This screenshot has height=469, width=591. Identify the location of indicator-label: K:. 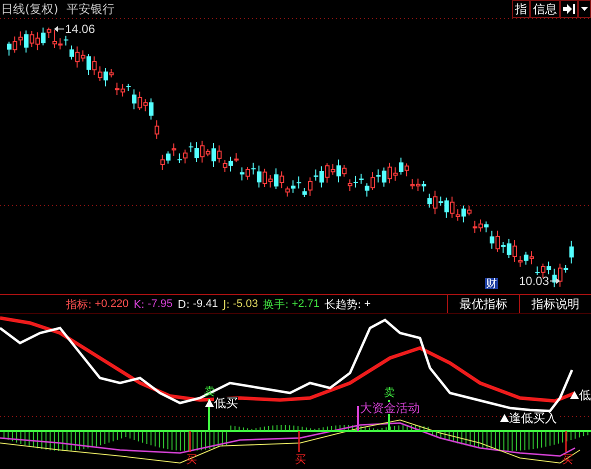
(139, 304).